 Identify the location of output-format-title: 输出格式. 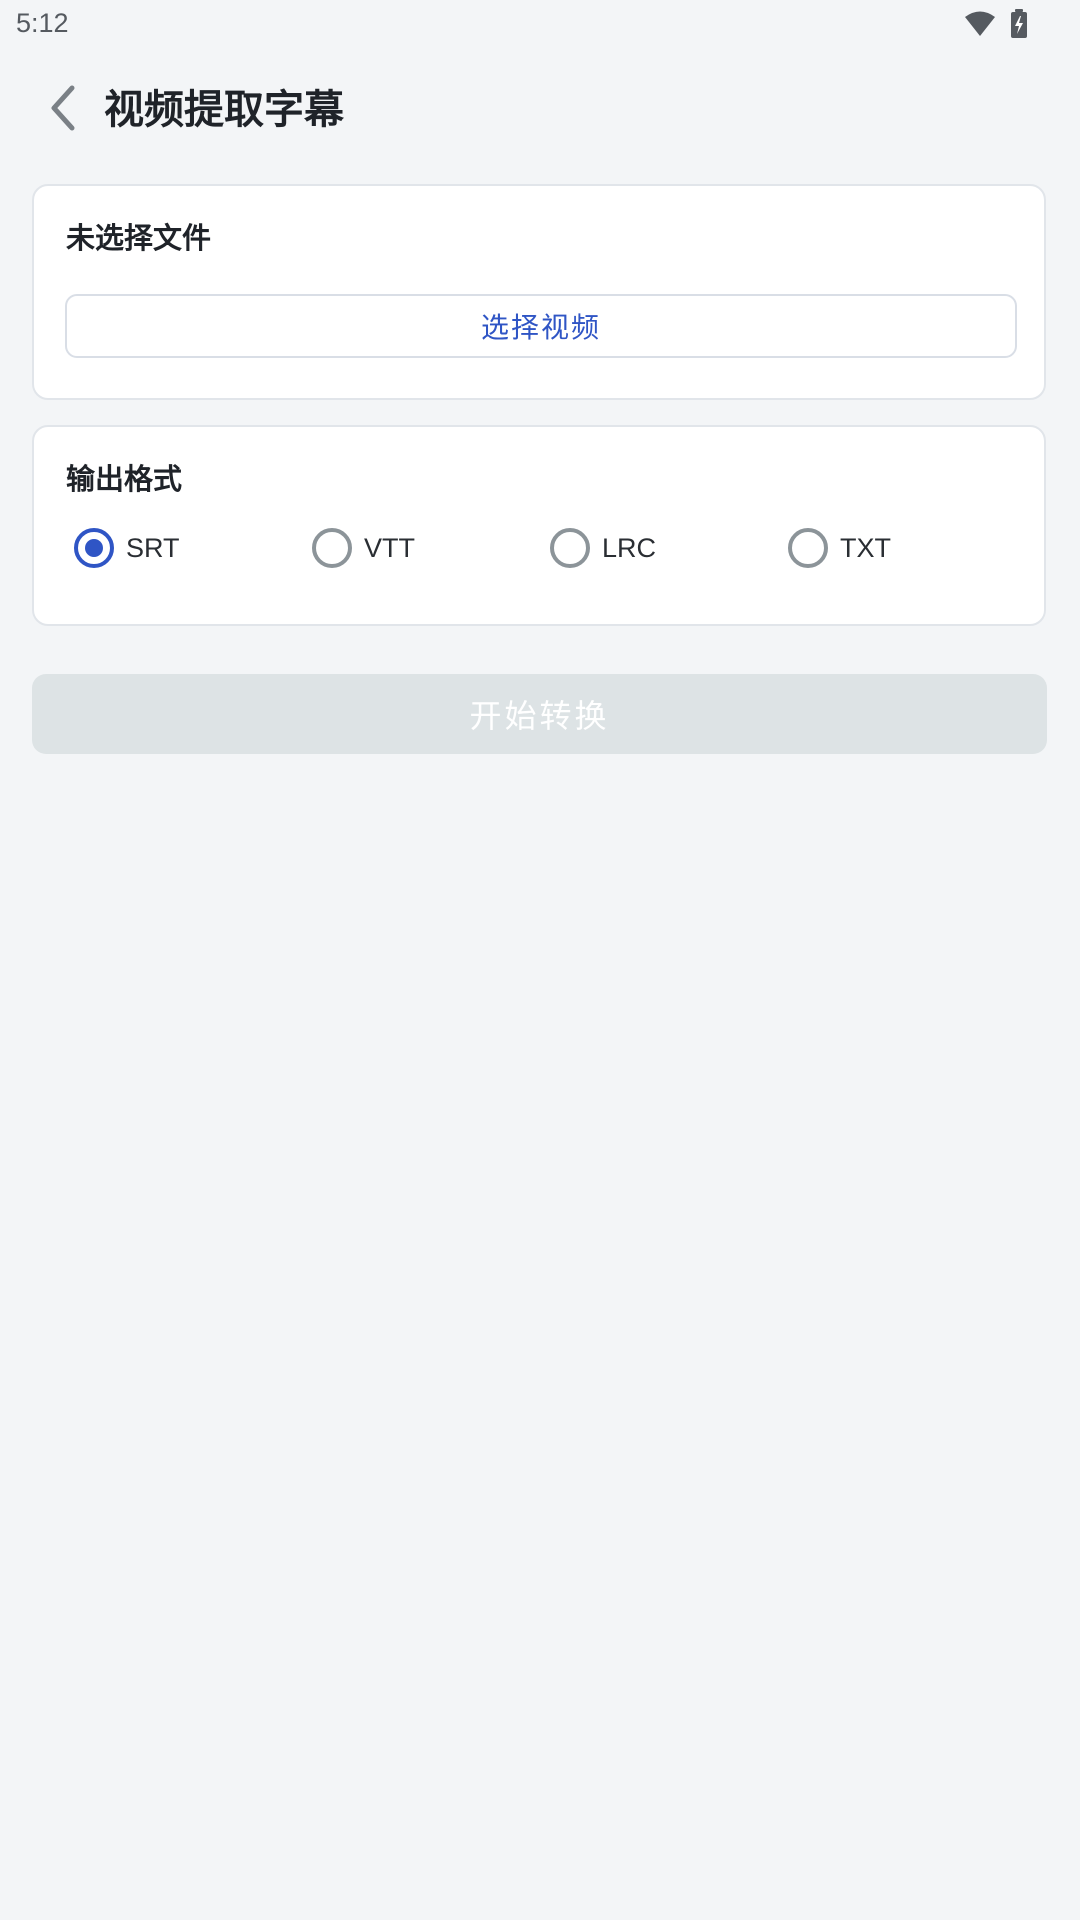
(124, 479).